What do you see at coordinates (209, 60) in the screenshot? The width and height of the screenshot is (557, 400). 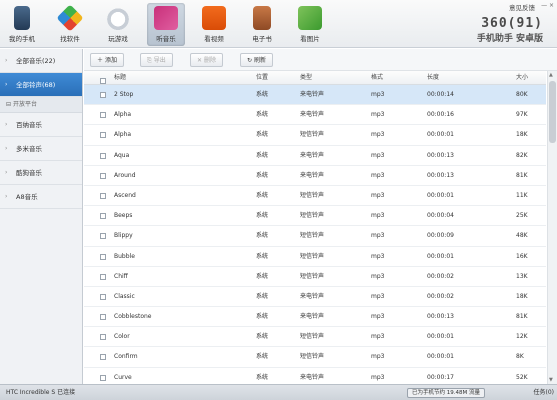 I see `delete-button-label: 删除` at bounding box center [209, 60].